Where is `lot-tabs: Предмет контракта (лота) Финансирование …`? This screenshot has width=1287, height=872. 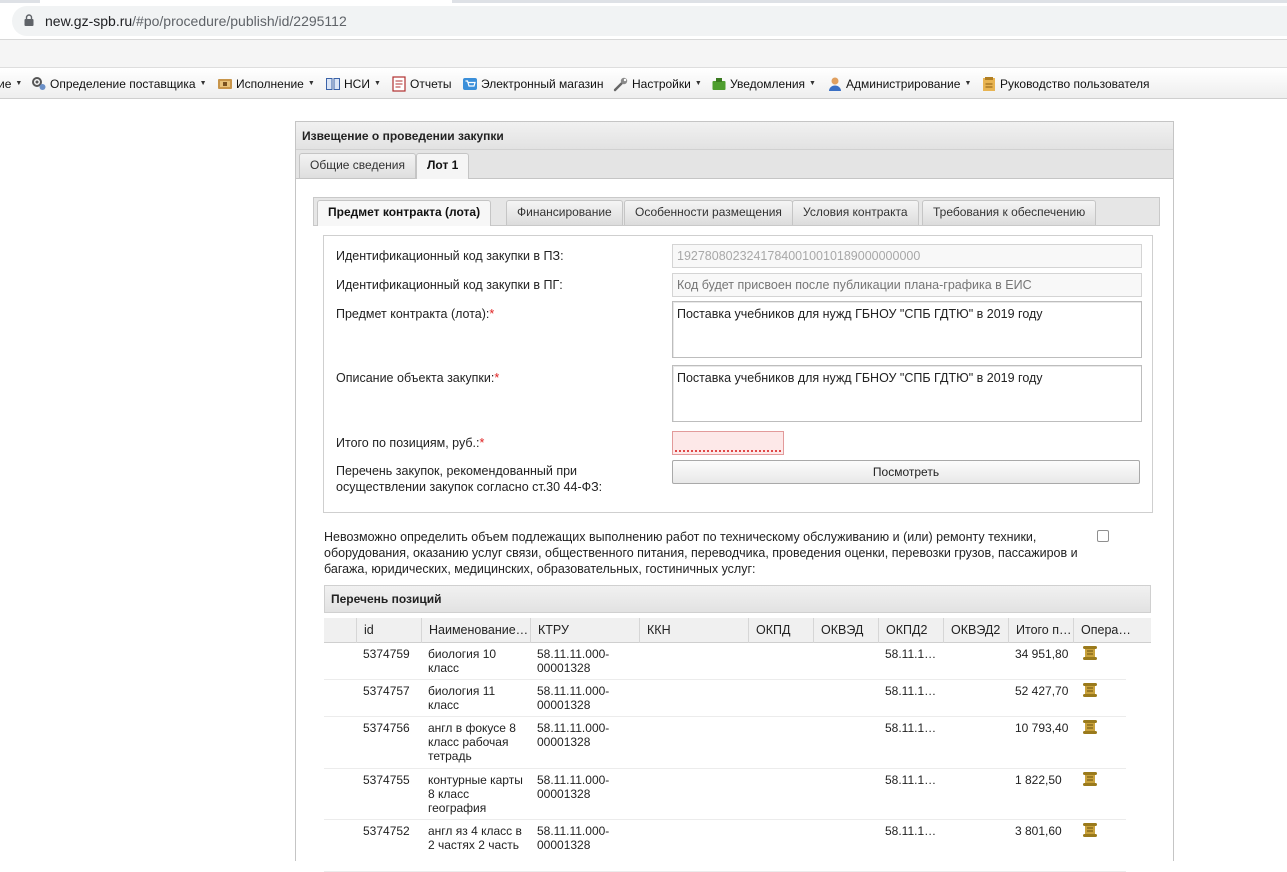 lot-tabs: Предмет контракта (лота) Финансирование … is located at coordinates (736, 211).